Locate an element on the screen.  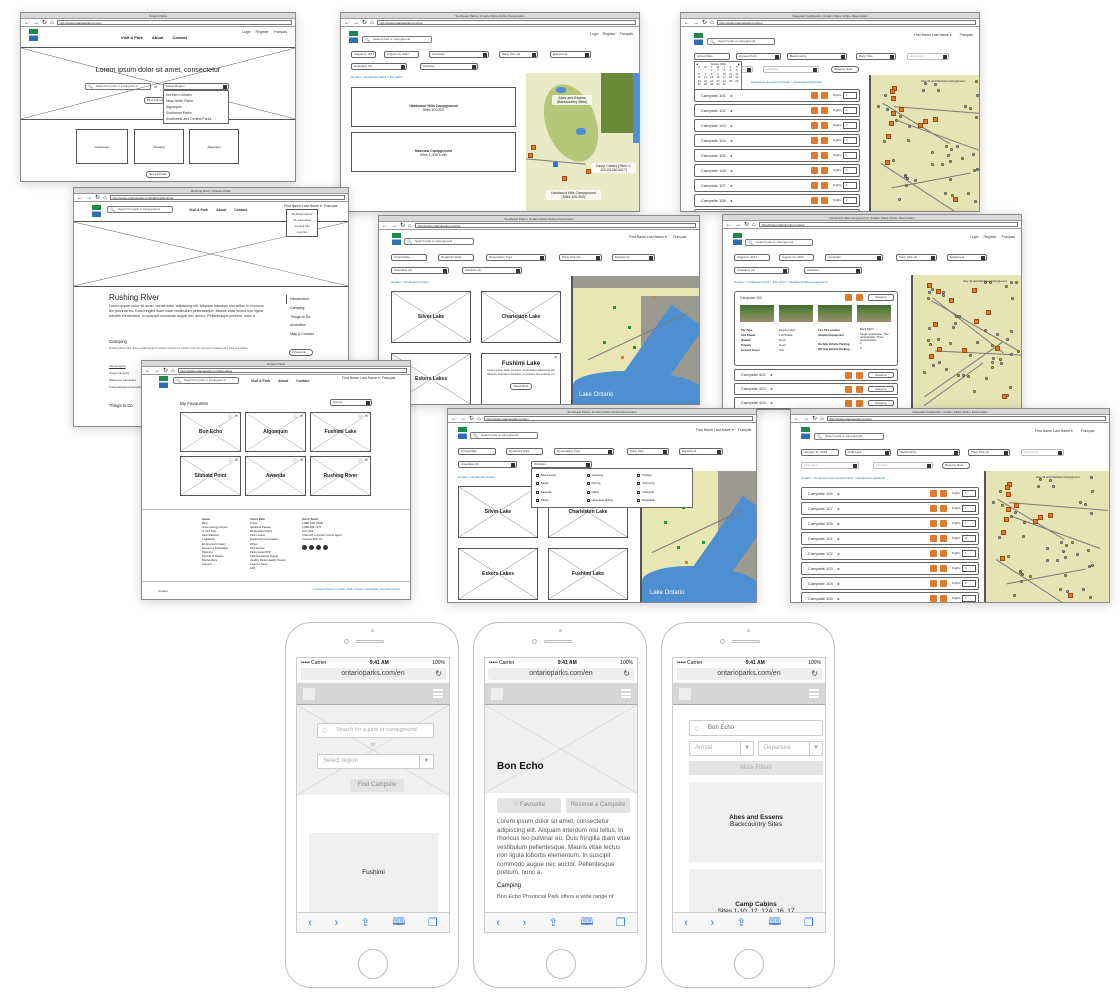
read-more-button: Read More is located at coordinates (521, 386).